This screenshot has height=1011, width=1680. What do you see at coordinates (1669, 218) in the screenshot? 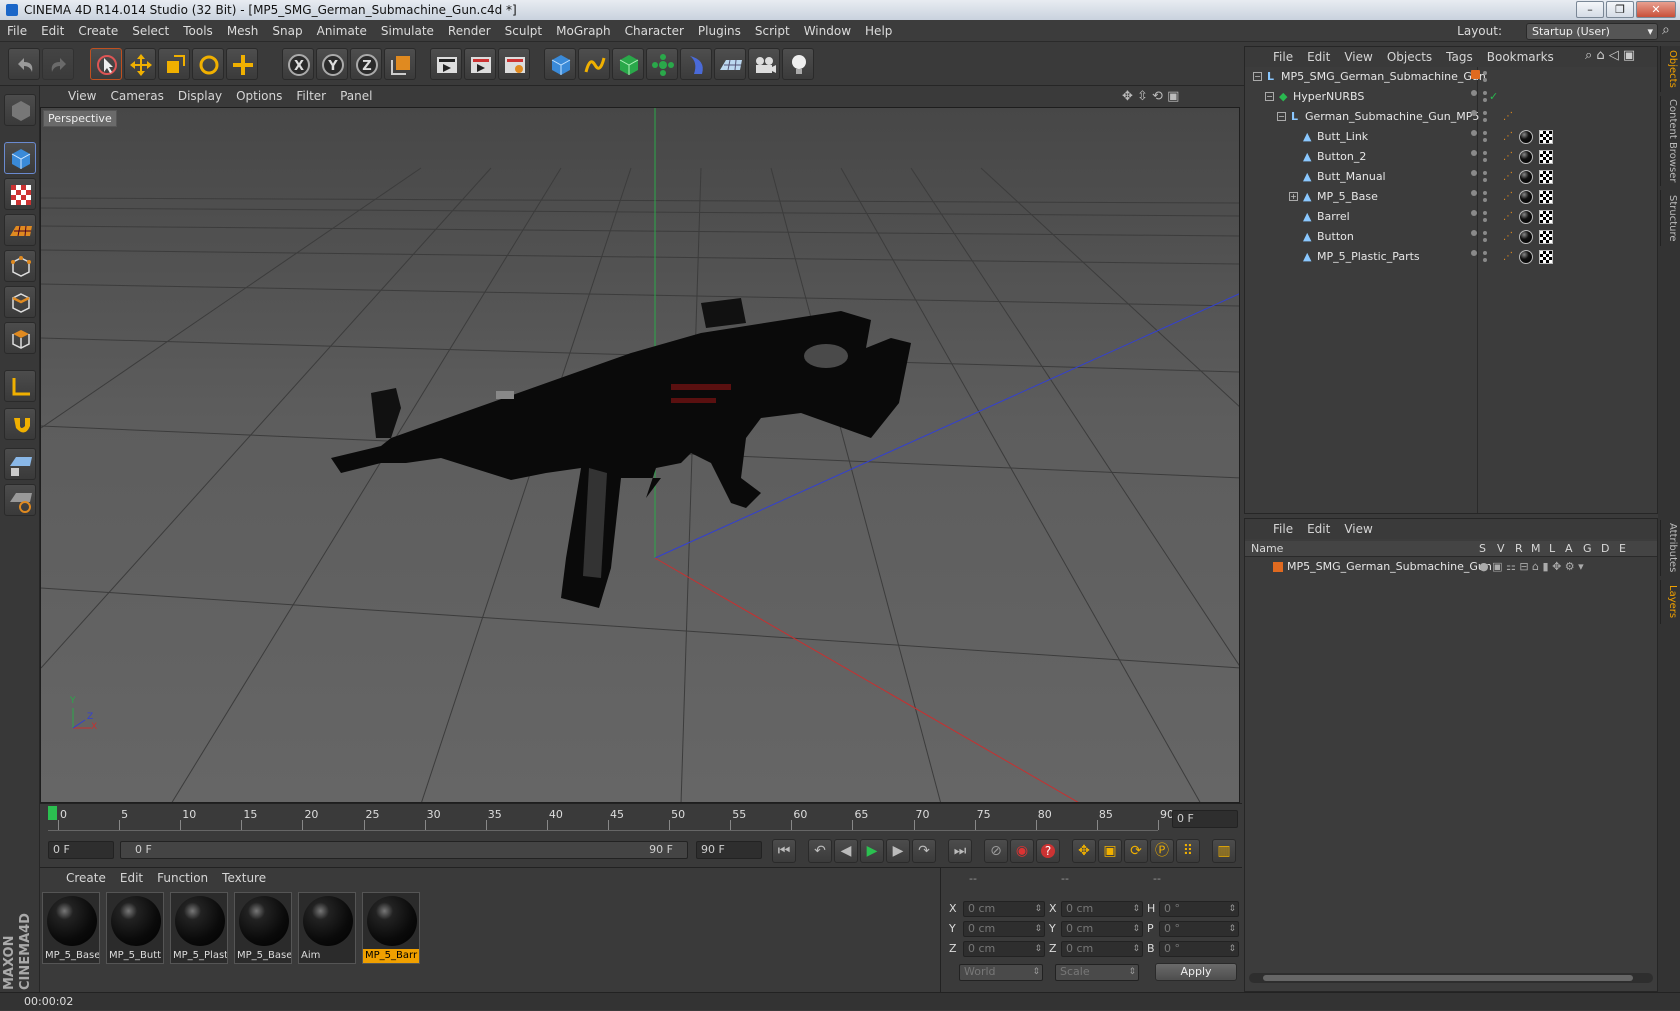
I see `side-tab-structure: Structure` at bounding box center [1669, 218].